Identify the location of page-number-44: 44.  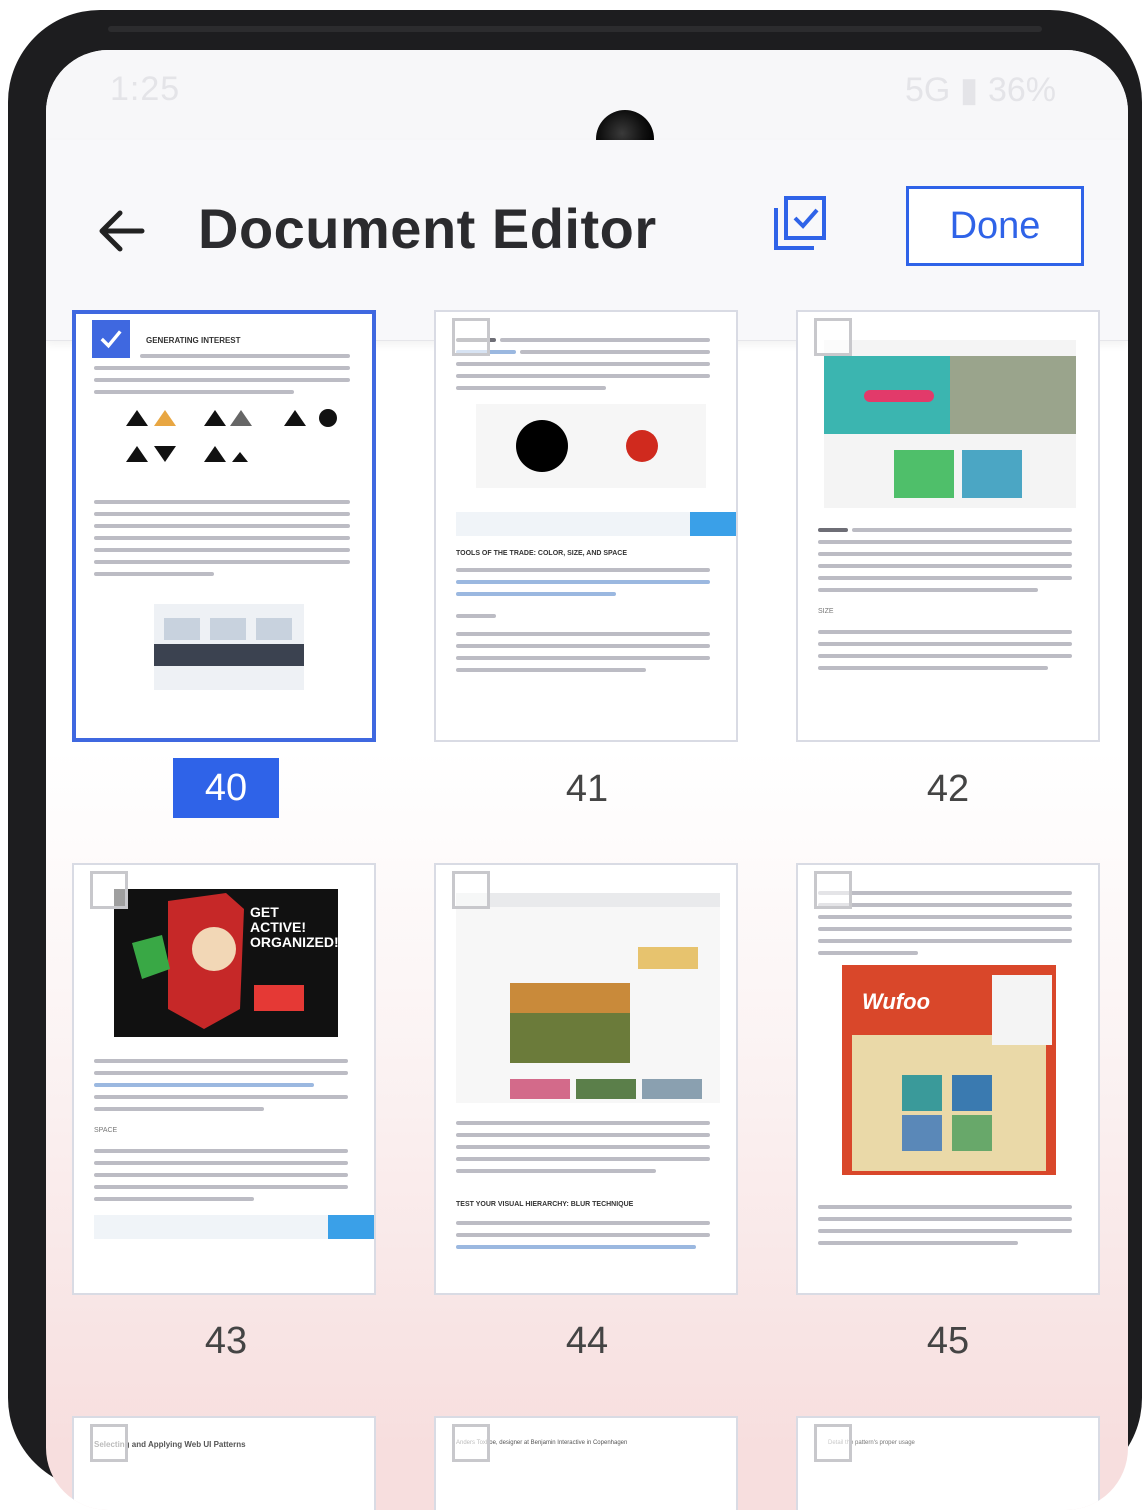
(587, 1341).